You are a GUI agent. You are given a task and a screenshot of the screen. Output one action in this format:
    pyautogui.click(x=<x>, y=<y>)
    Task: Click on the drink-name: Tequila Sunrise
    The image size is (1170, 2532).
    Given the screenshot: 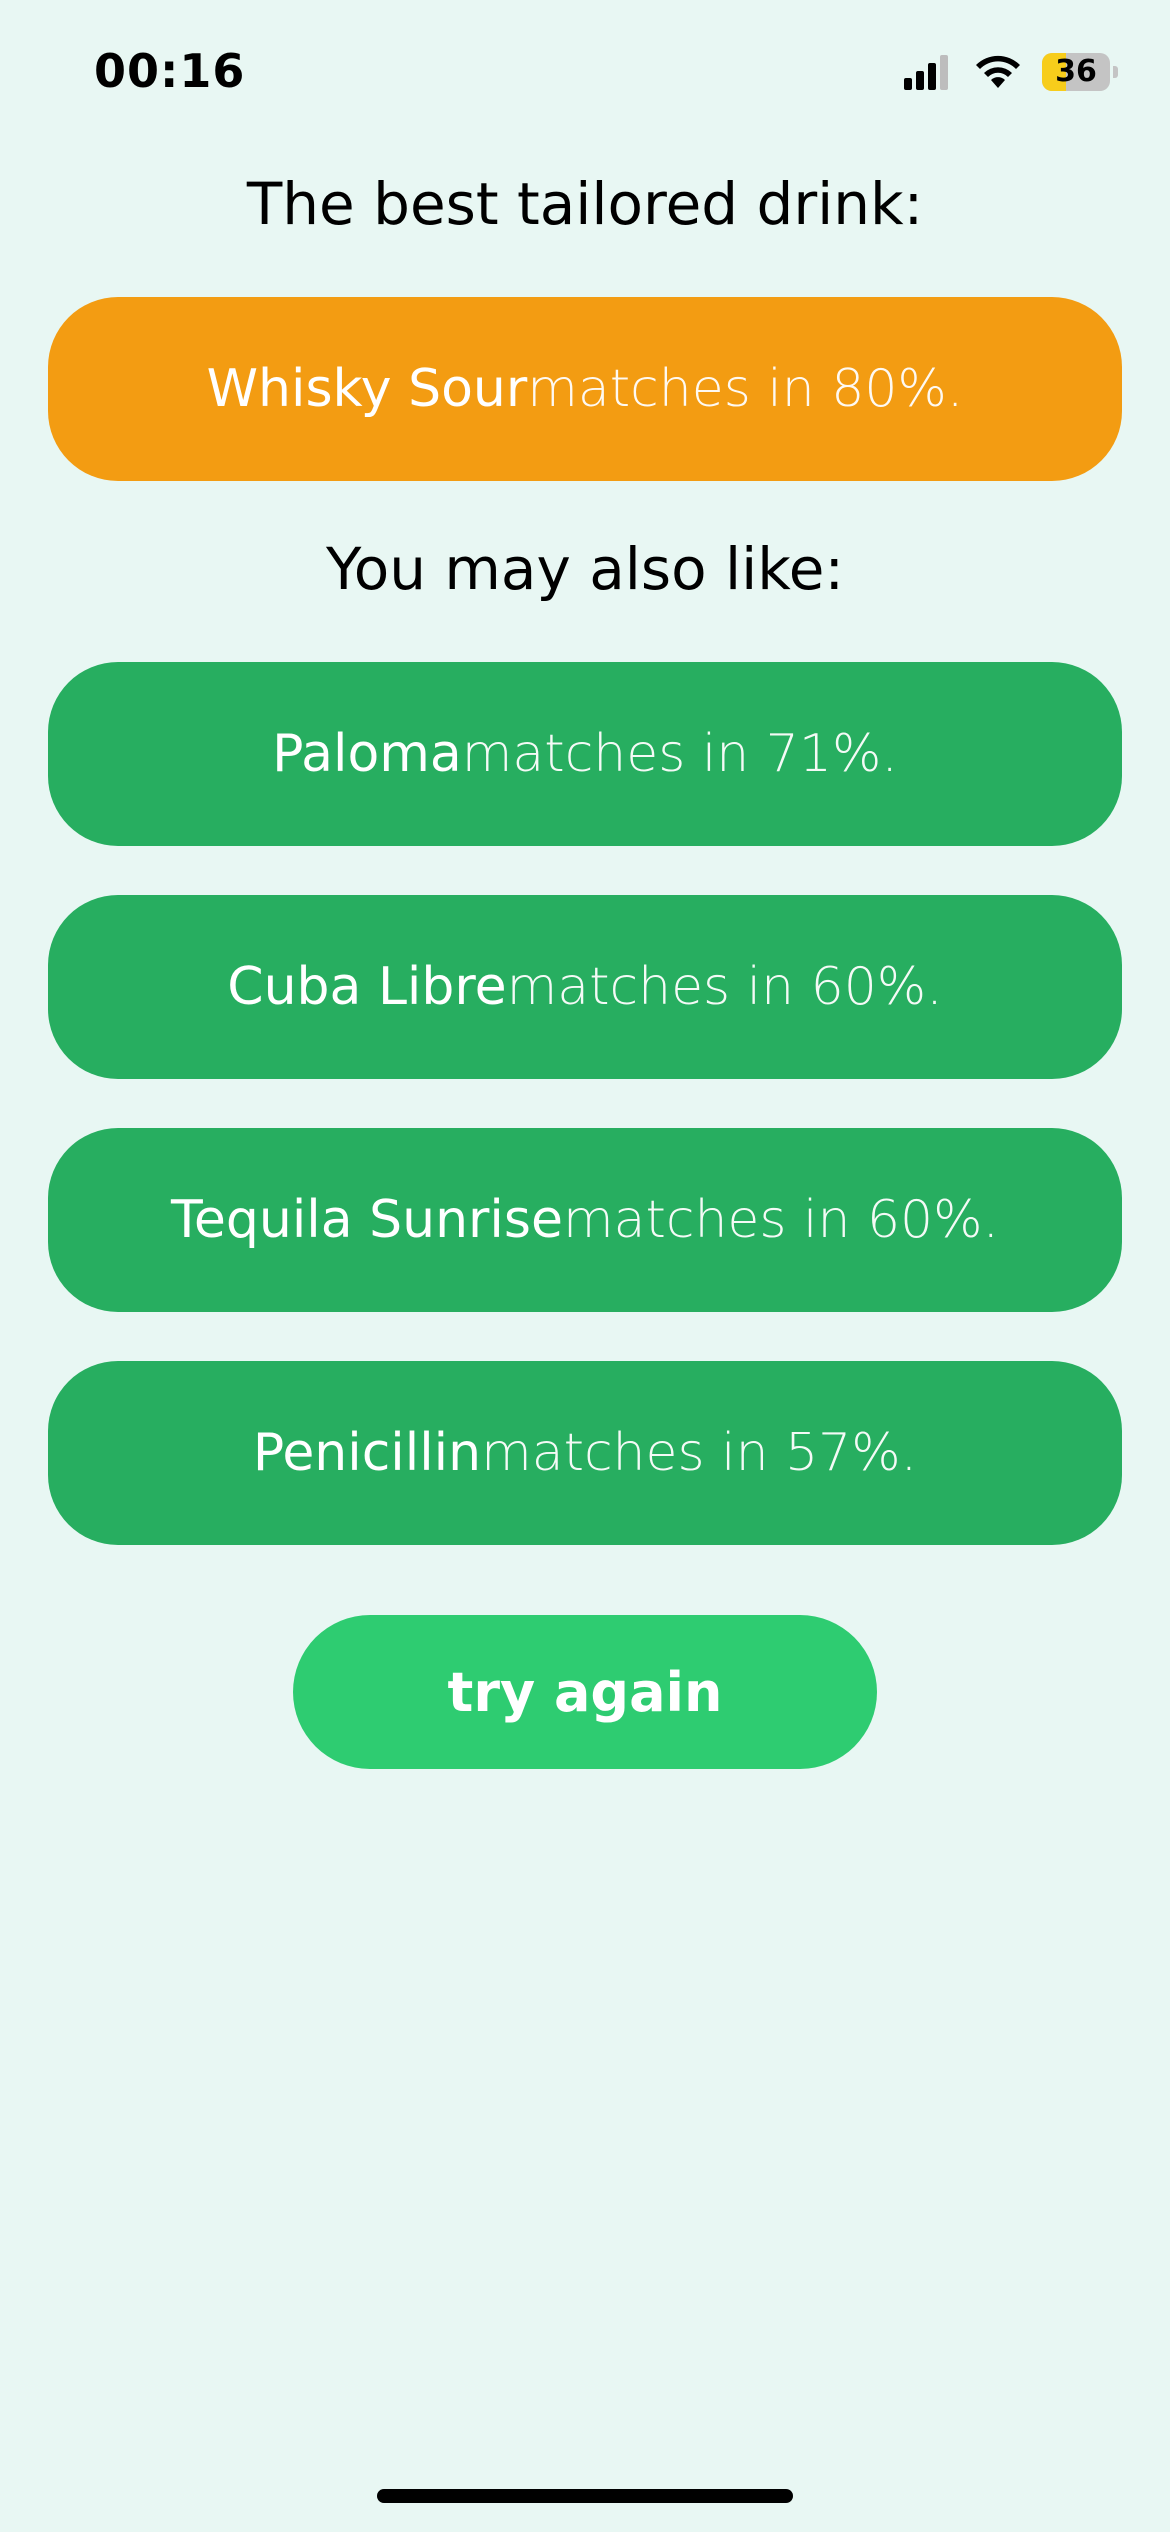 What is the action you would take?
    pyautogui.click(x=366, y=1220)
    